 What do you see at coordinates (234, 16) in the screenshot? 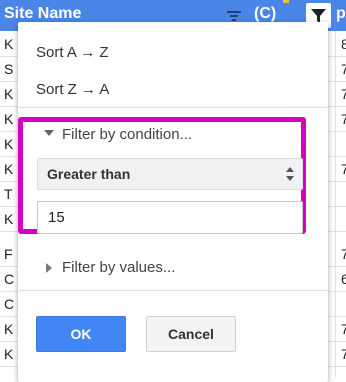
I see `filter-lines-icon` at bounding box center [234, 16].